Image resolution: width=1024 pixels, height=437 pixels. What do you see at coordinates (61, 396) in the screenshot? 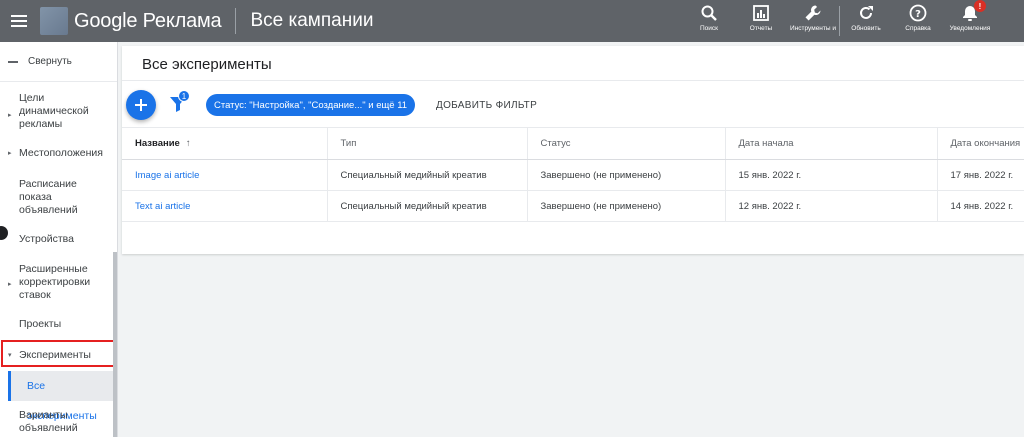
I see `sidebar-item-all-experiments: Все эксперименты` at bounding box center [61, 396].